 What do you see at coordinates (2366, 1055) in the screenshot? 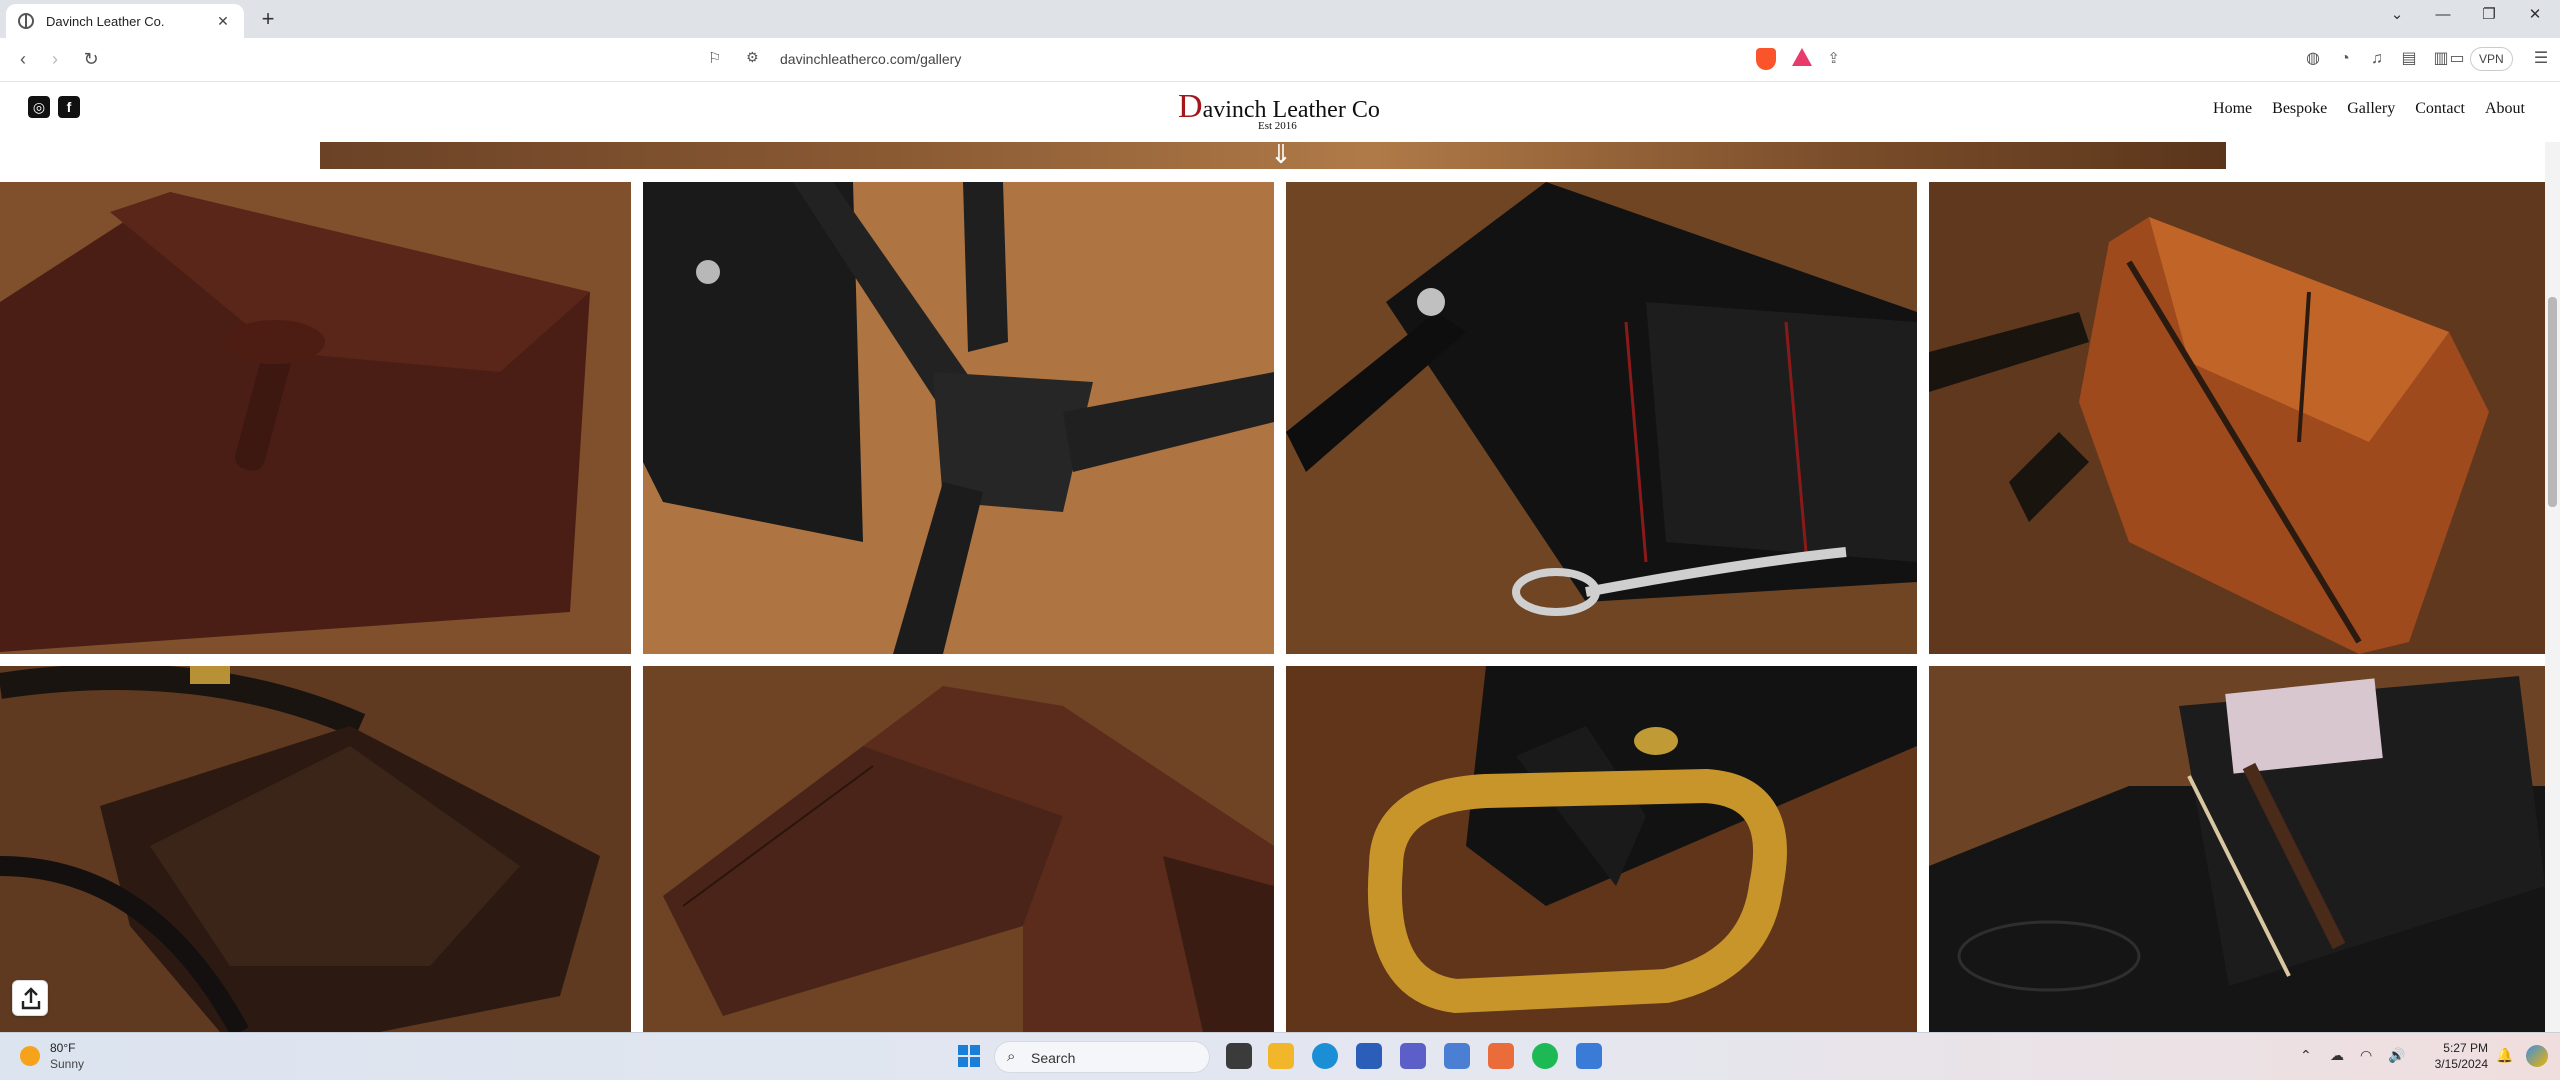
I see `wifi-icon: ◠` at bounding box center [2366, 1055].